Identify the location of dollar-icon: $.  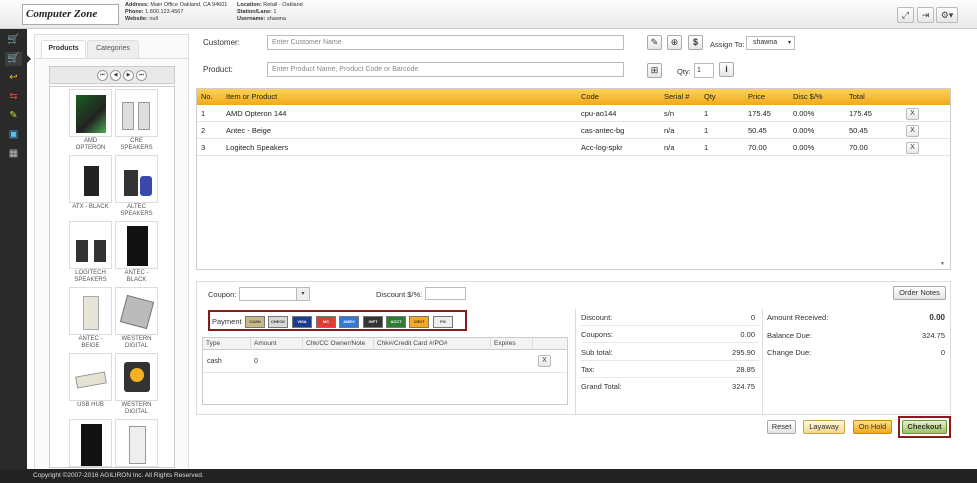
(695, 42).